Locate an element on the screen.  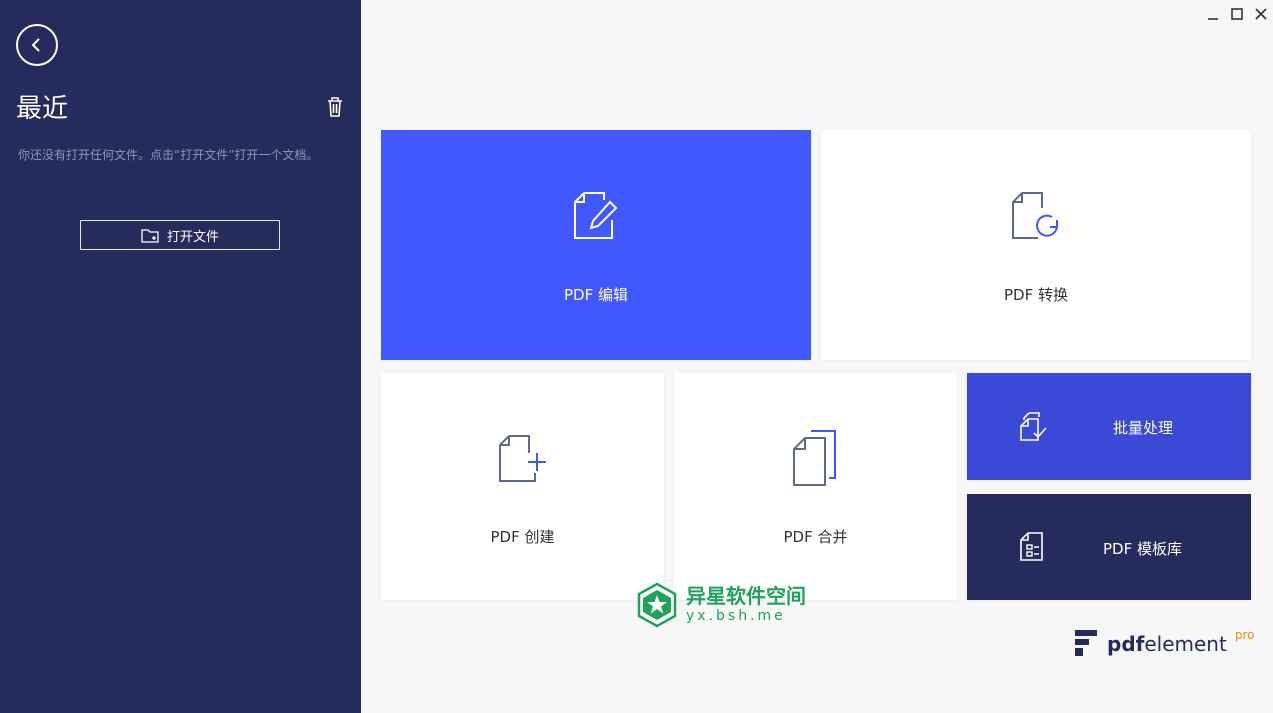
template-library-tile: PDF 模板库 is located at coordinates (1109, 547).